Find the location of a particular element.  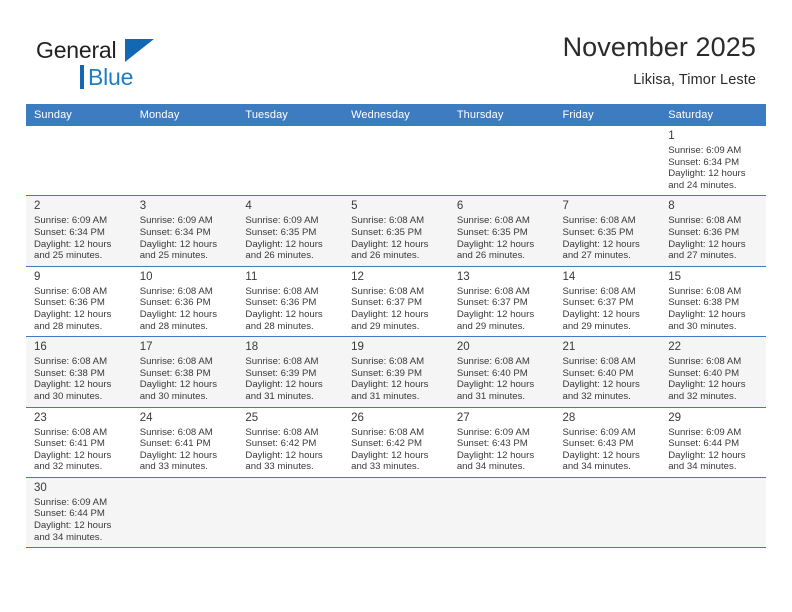

day-number: 23 is located at coordinates (40, 417).